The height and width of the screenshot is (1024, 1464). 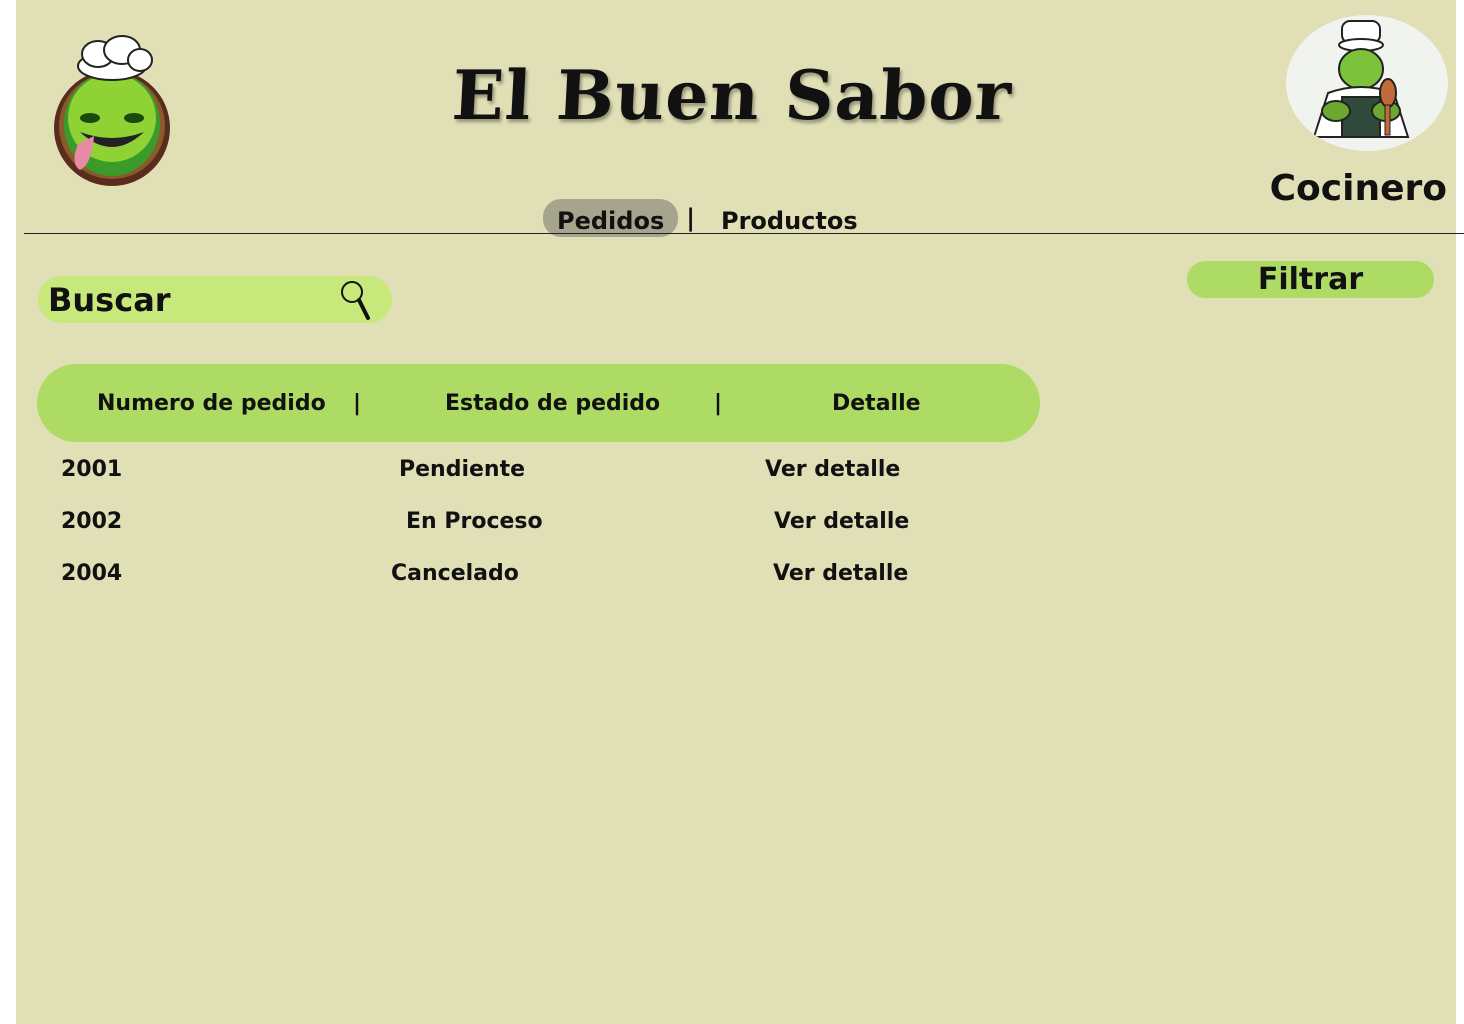 I want to click on cell-estado: En Proceso, so click(x=474, y=521).